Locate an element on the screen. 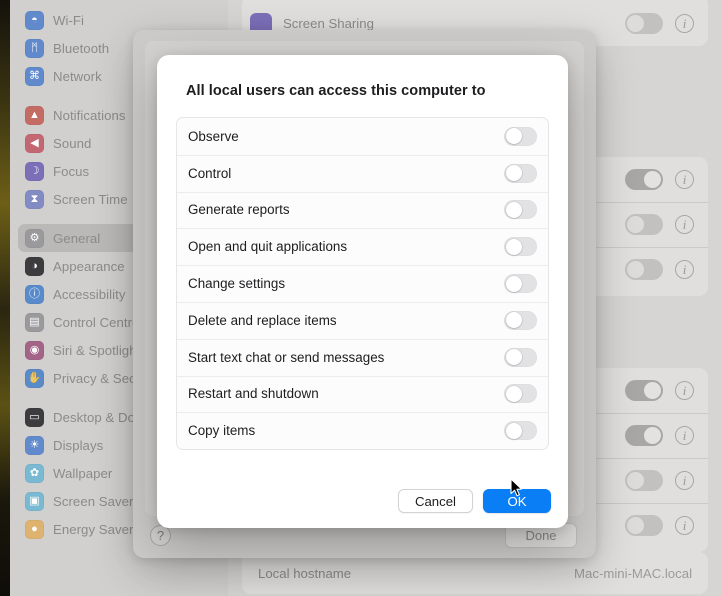  sidebar-item-label: Wallpaper is located at coordinates (83, 473).